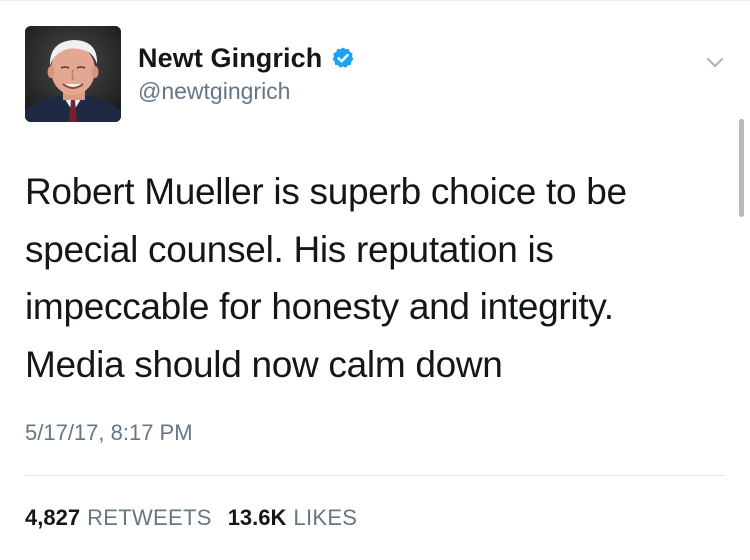  I want to click on retweets-label: RETWEETS, so click(149, 517).